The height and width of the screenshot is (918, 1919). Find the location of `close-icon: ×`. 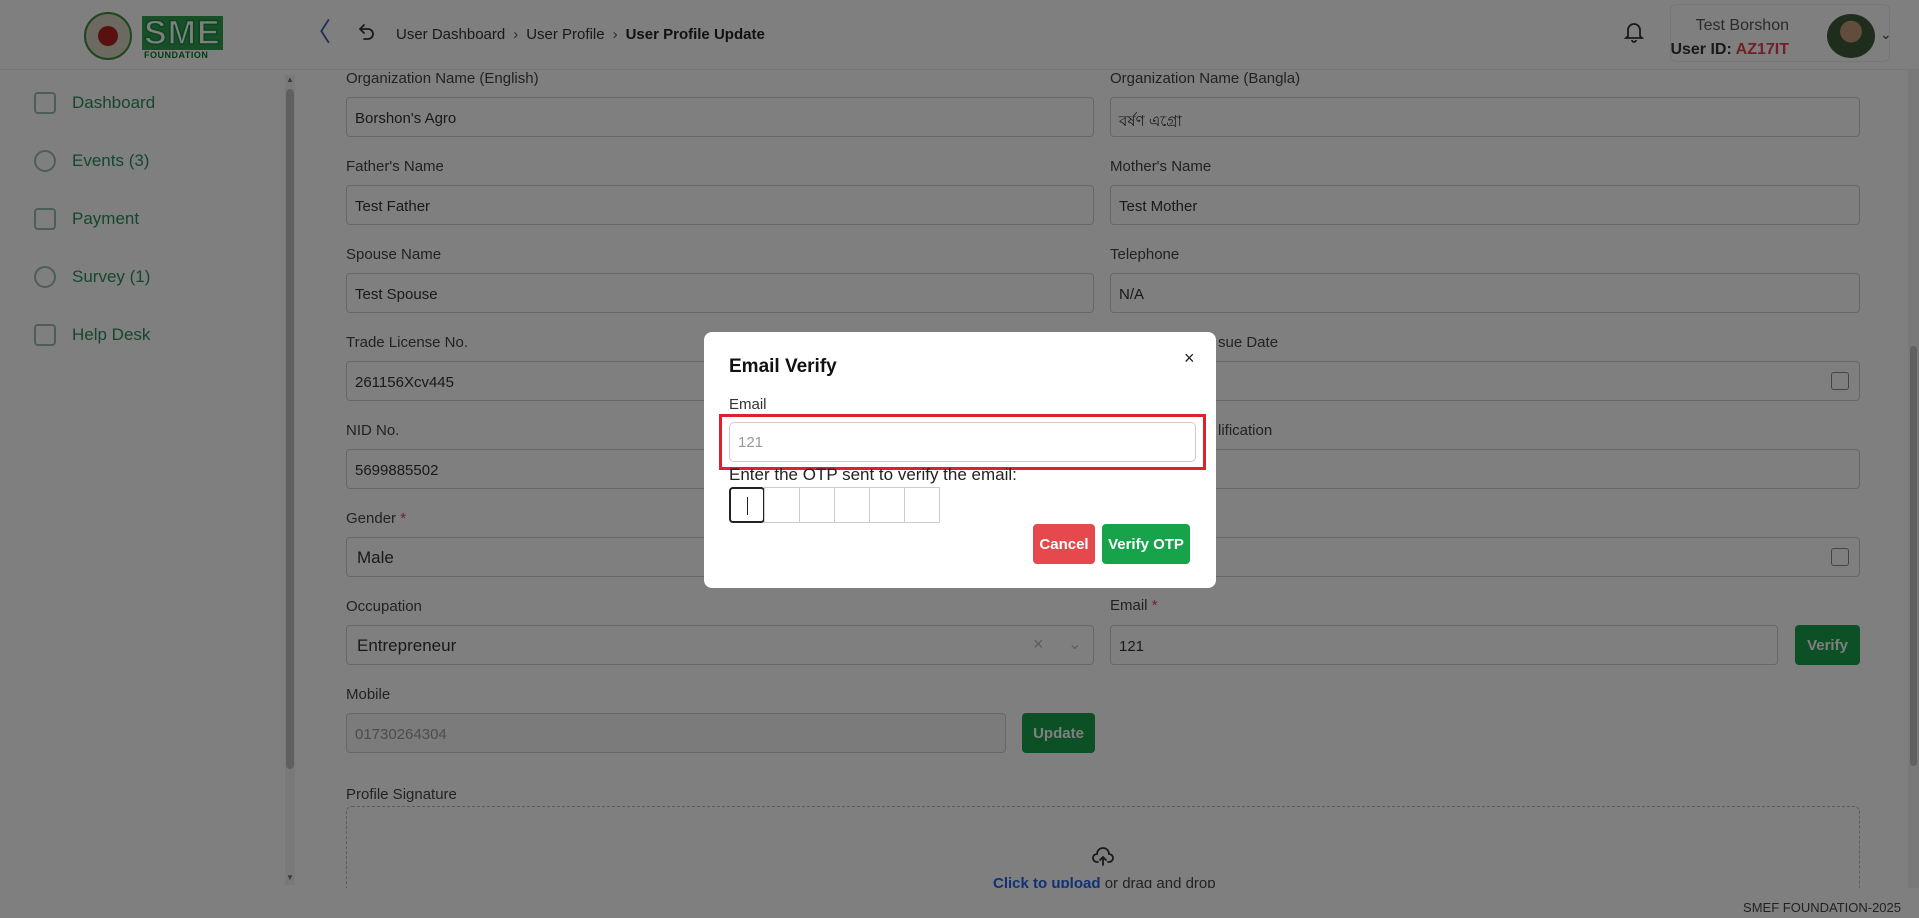

close-icon: × is located at coordinates (1189, 358).